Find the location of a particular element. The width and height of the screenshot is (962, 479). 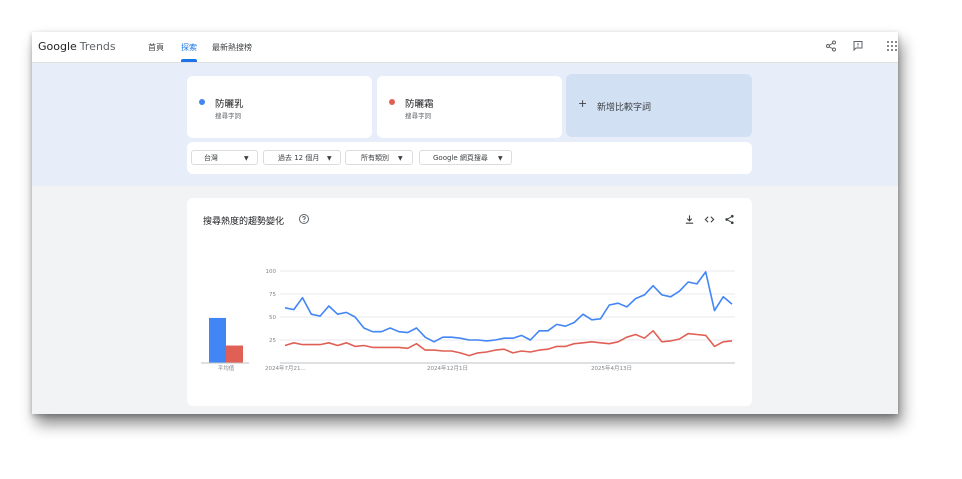

filter-label: 台灣 is located at coordinates (211, 158).